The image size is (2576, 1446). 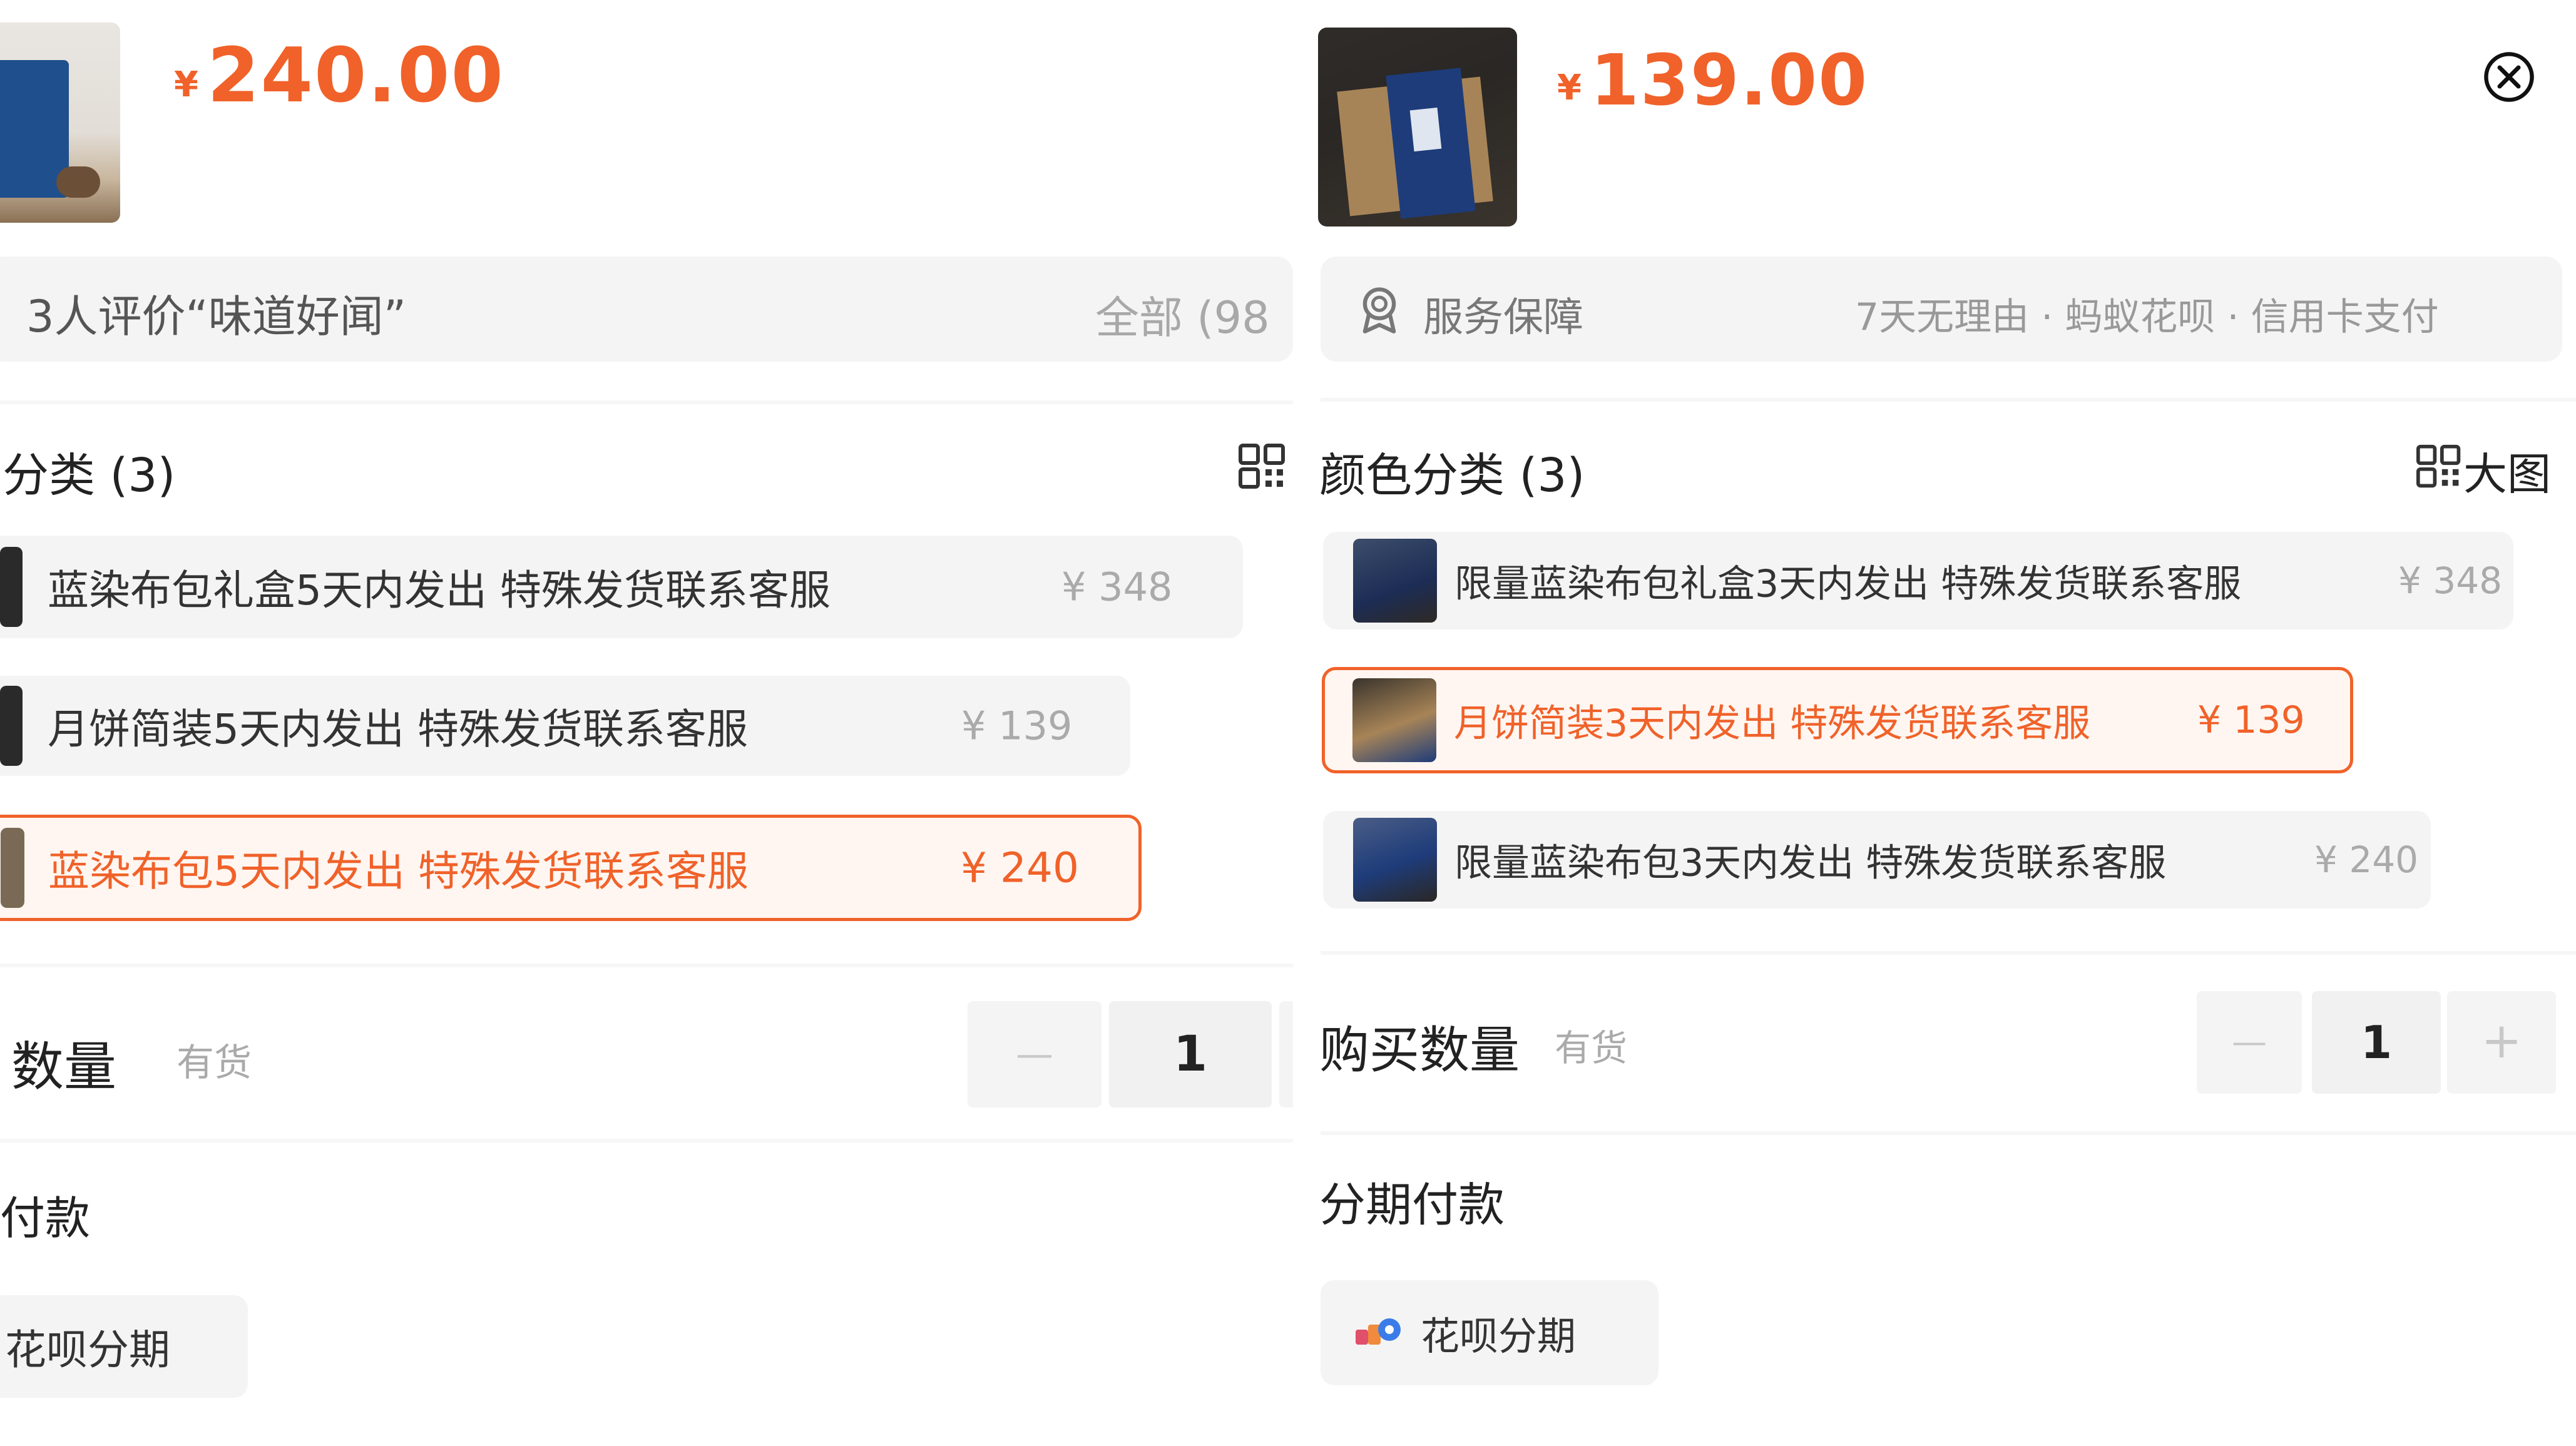 What do you see at coordinates (1848, 584) in the screenshot?
I see `sku-label: 限量蓝染布包礼盒3天内发出 特殊发货联系客服` at bounding box center [1848, 584].